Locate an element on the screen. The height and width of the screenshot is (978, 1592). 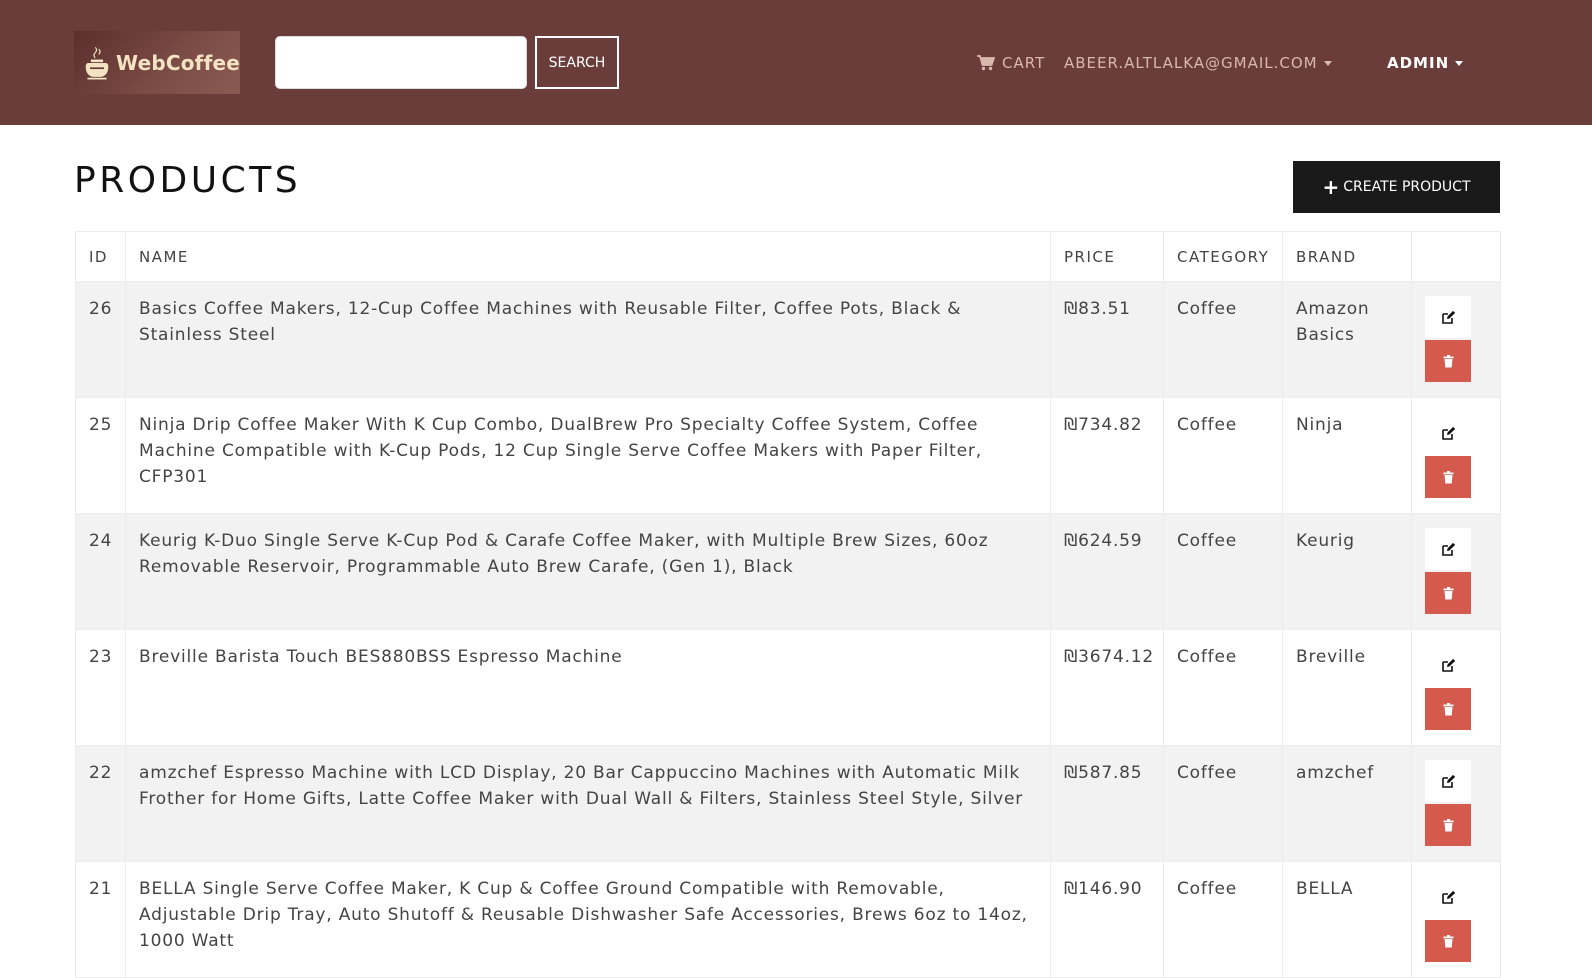
user-email-dropdown: ABEER.ALTLALKA@GMAIL.COM is located at coordinates (1198, 63).